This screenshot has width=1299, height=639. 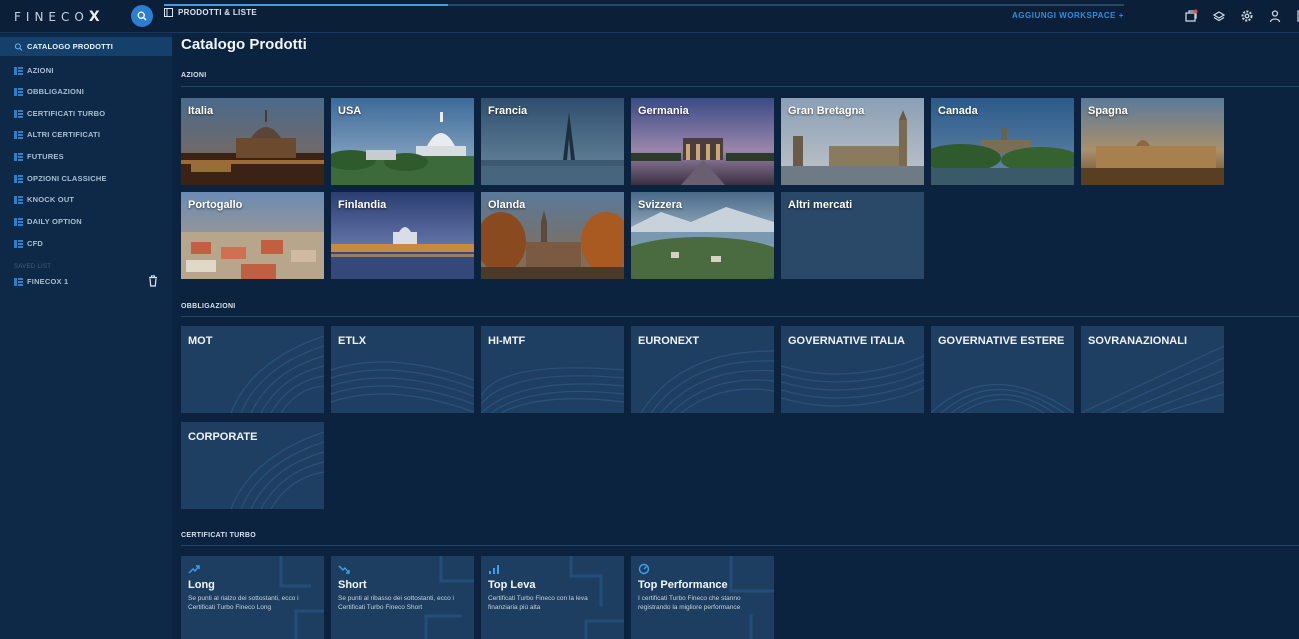 I want to click on gear-icon, so click(x=1247, y=16).